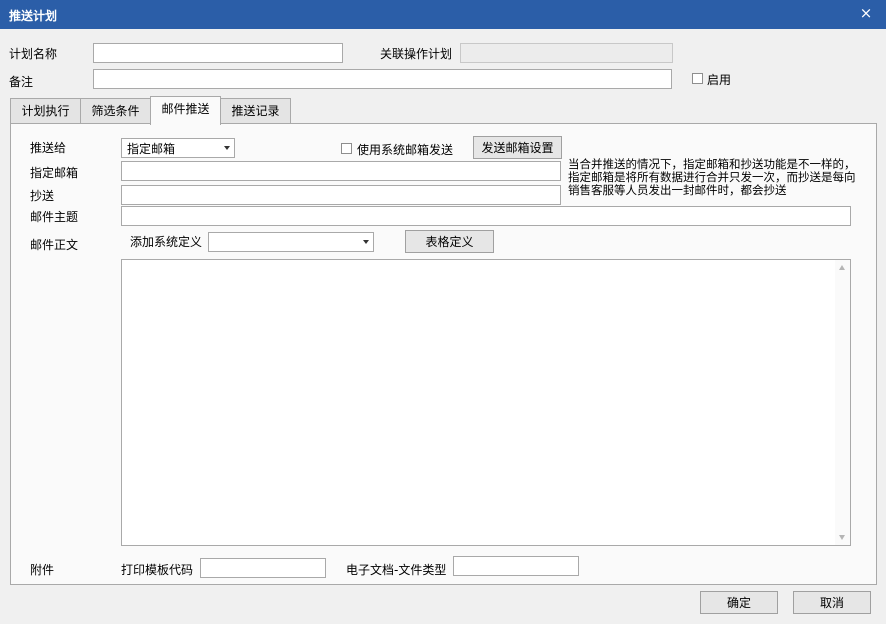  What do you see at coordinates (486, 216) in the screenshot?
I see `subject-input` at bounding box center [486, 216].